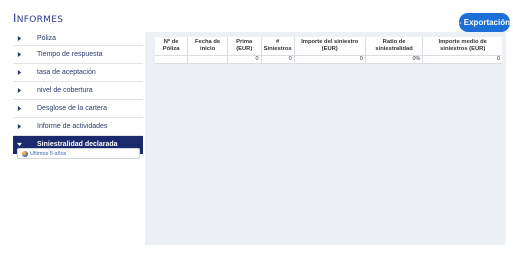 This screenshot has width=513, height=259. I want to click on column-header: Prima (EUR), so click(244, 46).